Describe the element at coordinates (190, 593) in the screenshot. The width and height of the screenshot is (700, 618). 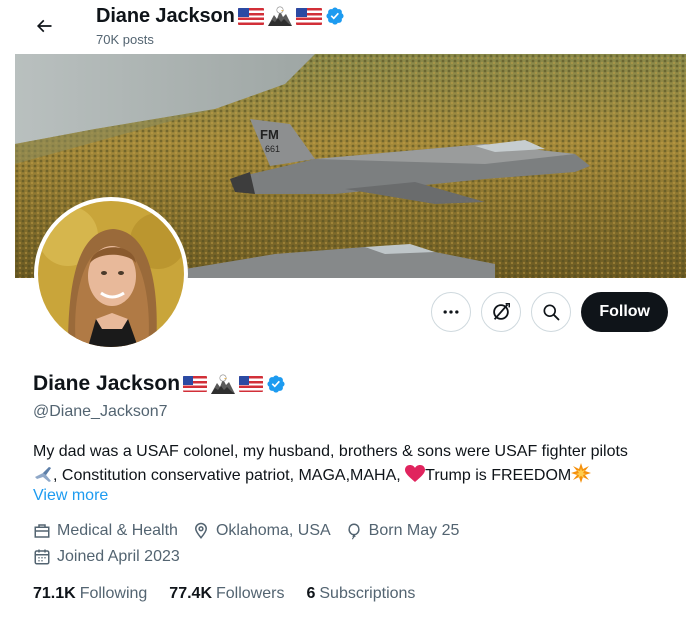
I see `followers-count: 77.4K` at that location.